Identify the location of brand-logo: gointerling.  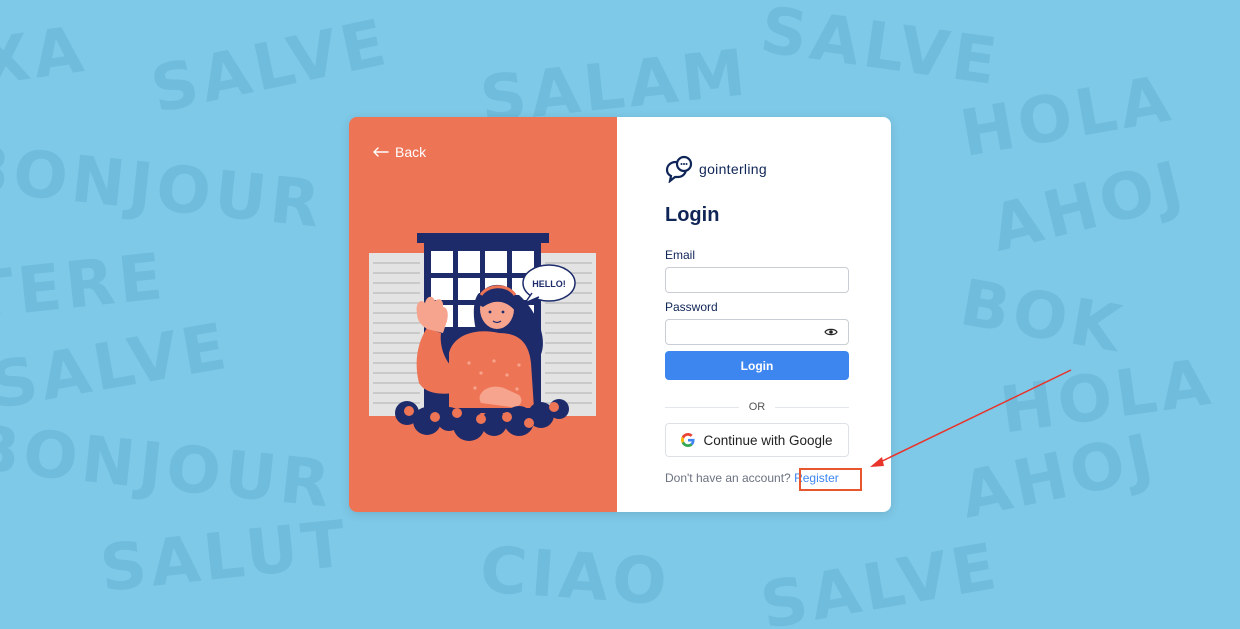
(716, 169).